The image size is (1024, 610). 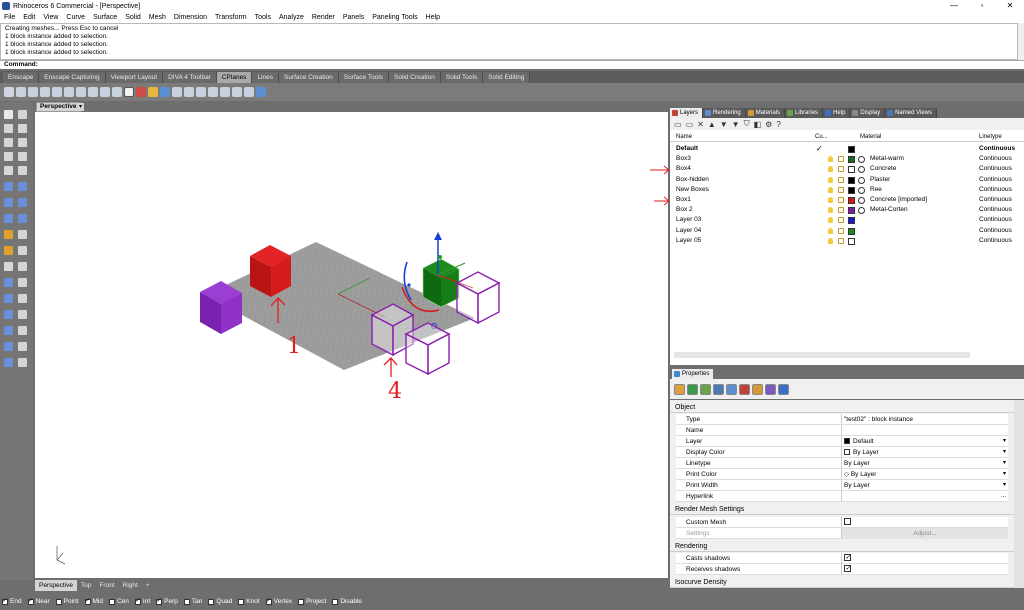 I want to click on prop-print-width: Print Width By Layer ▾, so click(x=842, y=485).